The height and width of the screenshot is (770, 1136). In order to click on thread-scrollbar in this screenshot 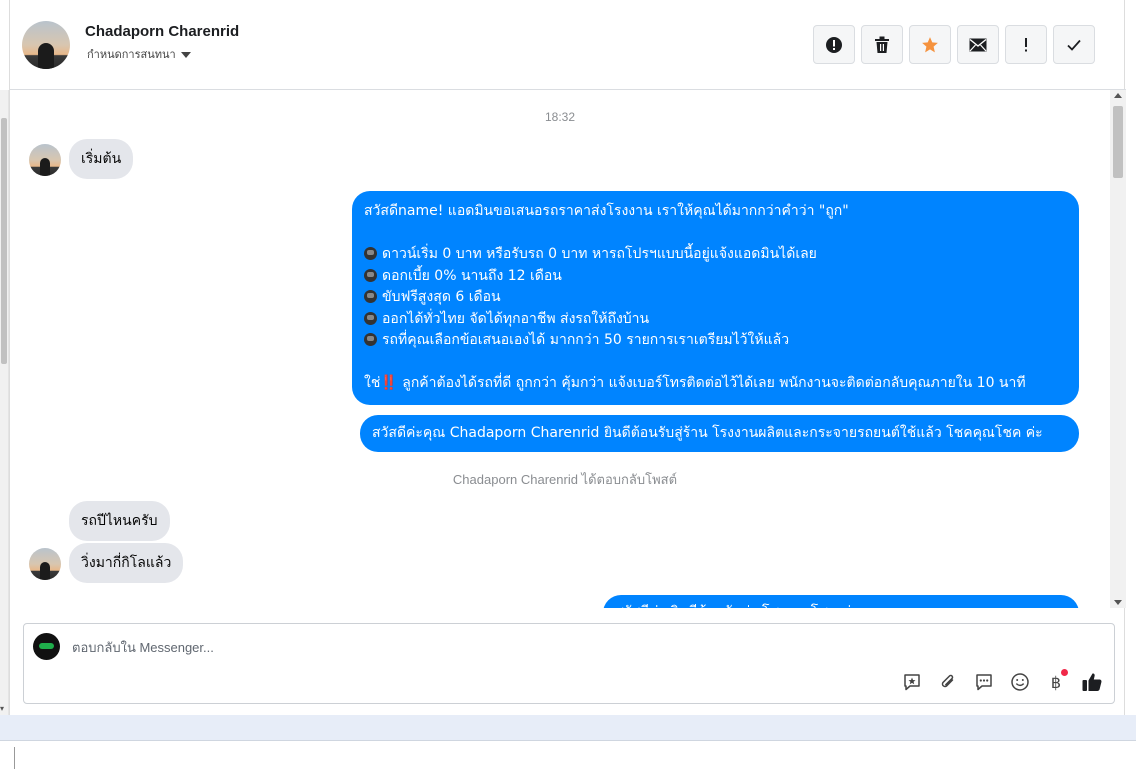, I will do `click(1118, 349)`.